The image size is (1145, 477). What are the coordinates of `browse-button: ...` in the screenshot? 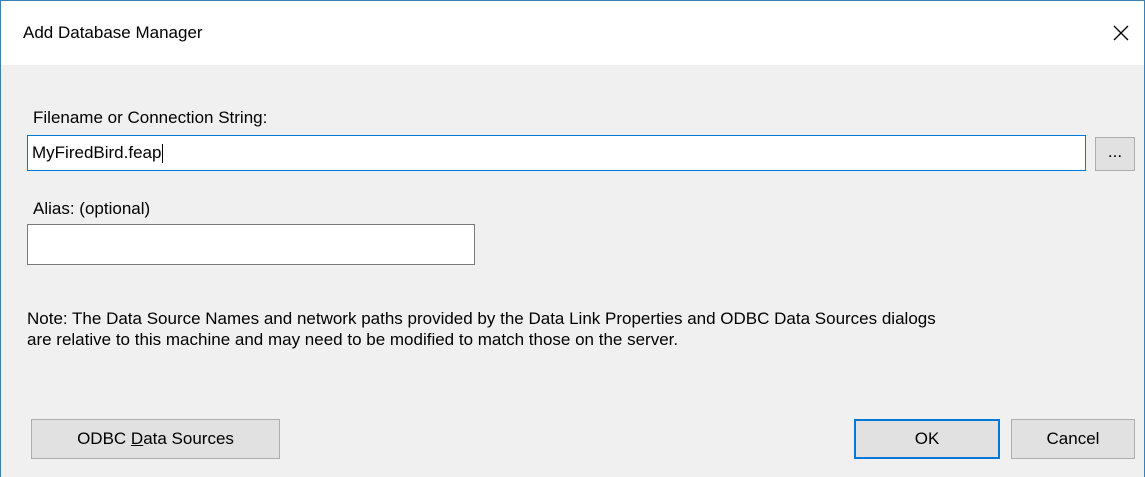 It's located at (1115, 154).